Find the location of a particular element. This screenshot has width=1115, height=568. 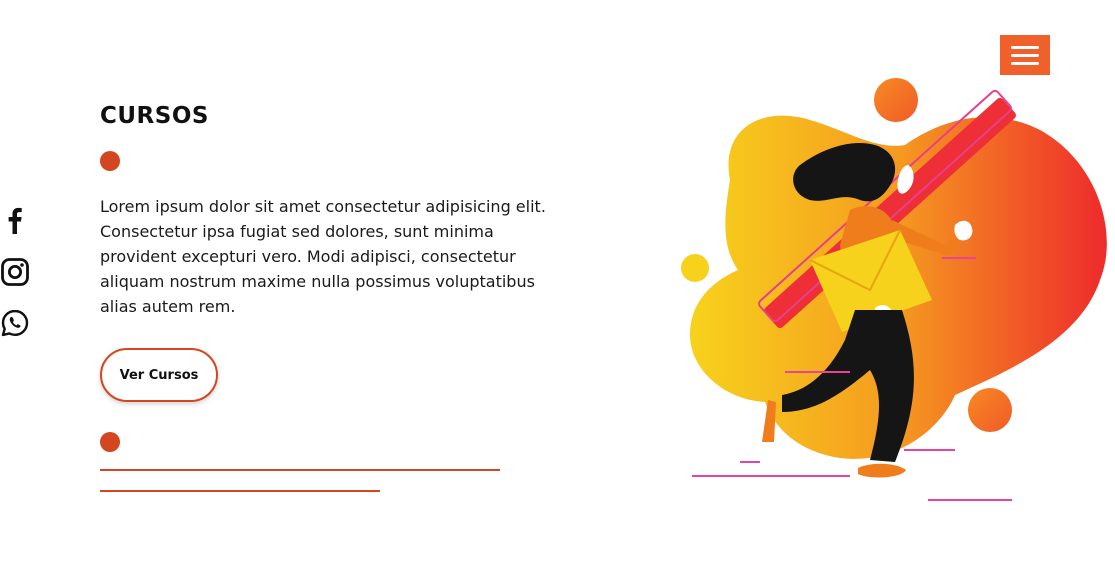

ver-cursos-button: Ver Cursos is located at coordinates (159, 375).